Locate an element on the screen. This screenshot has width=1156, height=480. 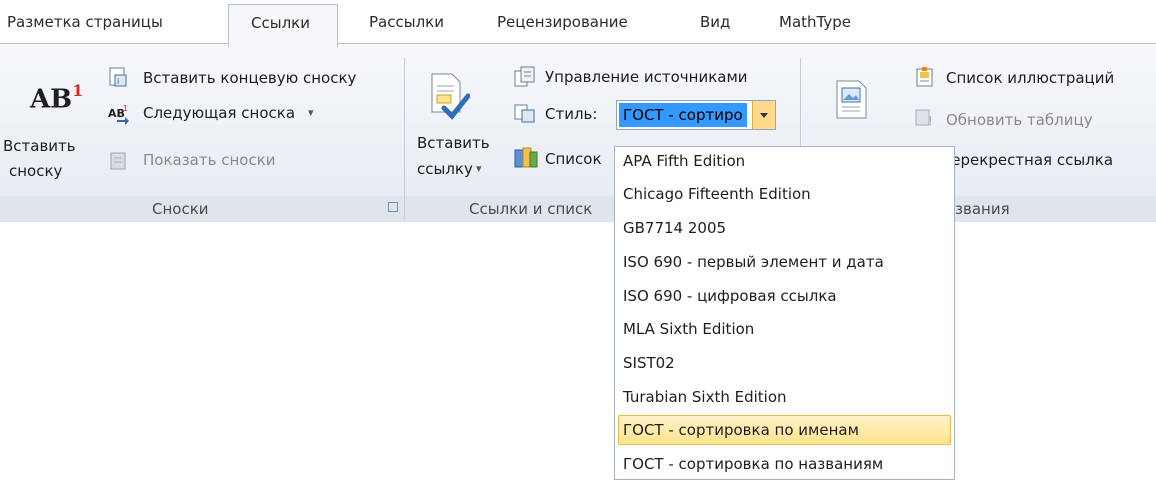
tab-mathtype: MathType is located at coordinates (815, 22).